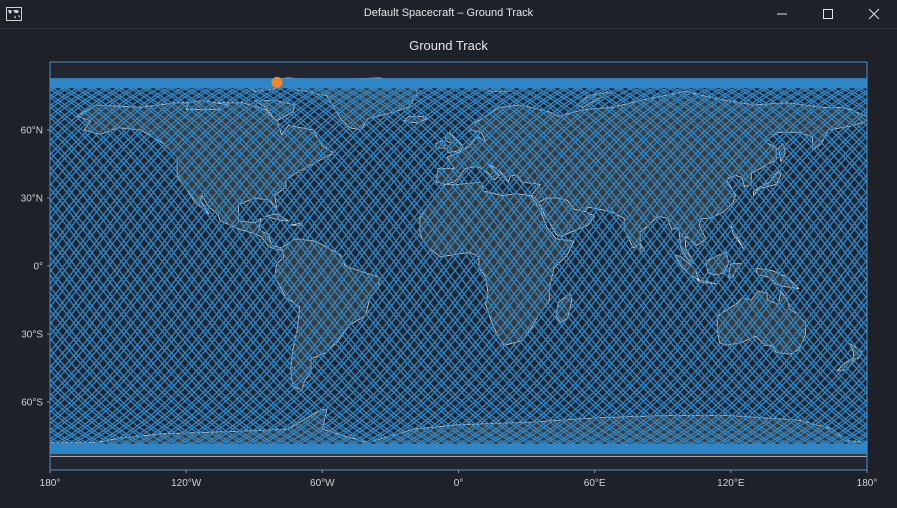 The image size is (897, 508). Describe the element at coordinates (32, 403) in the screenshot. I see `y-tick-label: 60°S` at that location.